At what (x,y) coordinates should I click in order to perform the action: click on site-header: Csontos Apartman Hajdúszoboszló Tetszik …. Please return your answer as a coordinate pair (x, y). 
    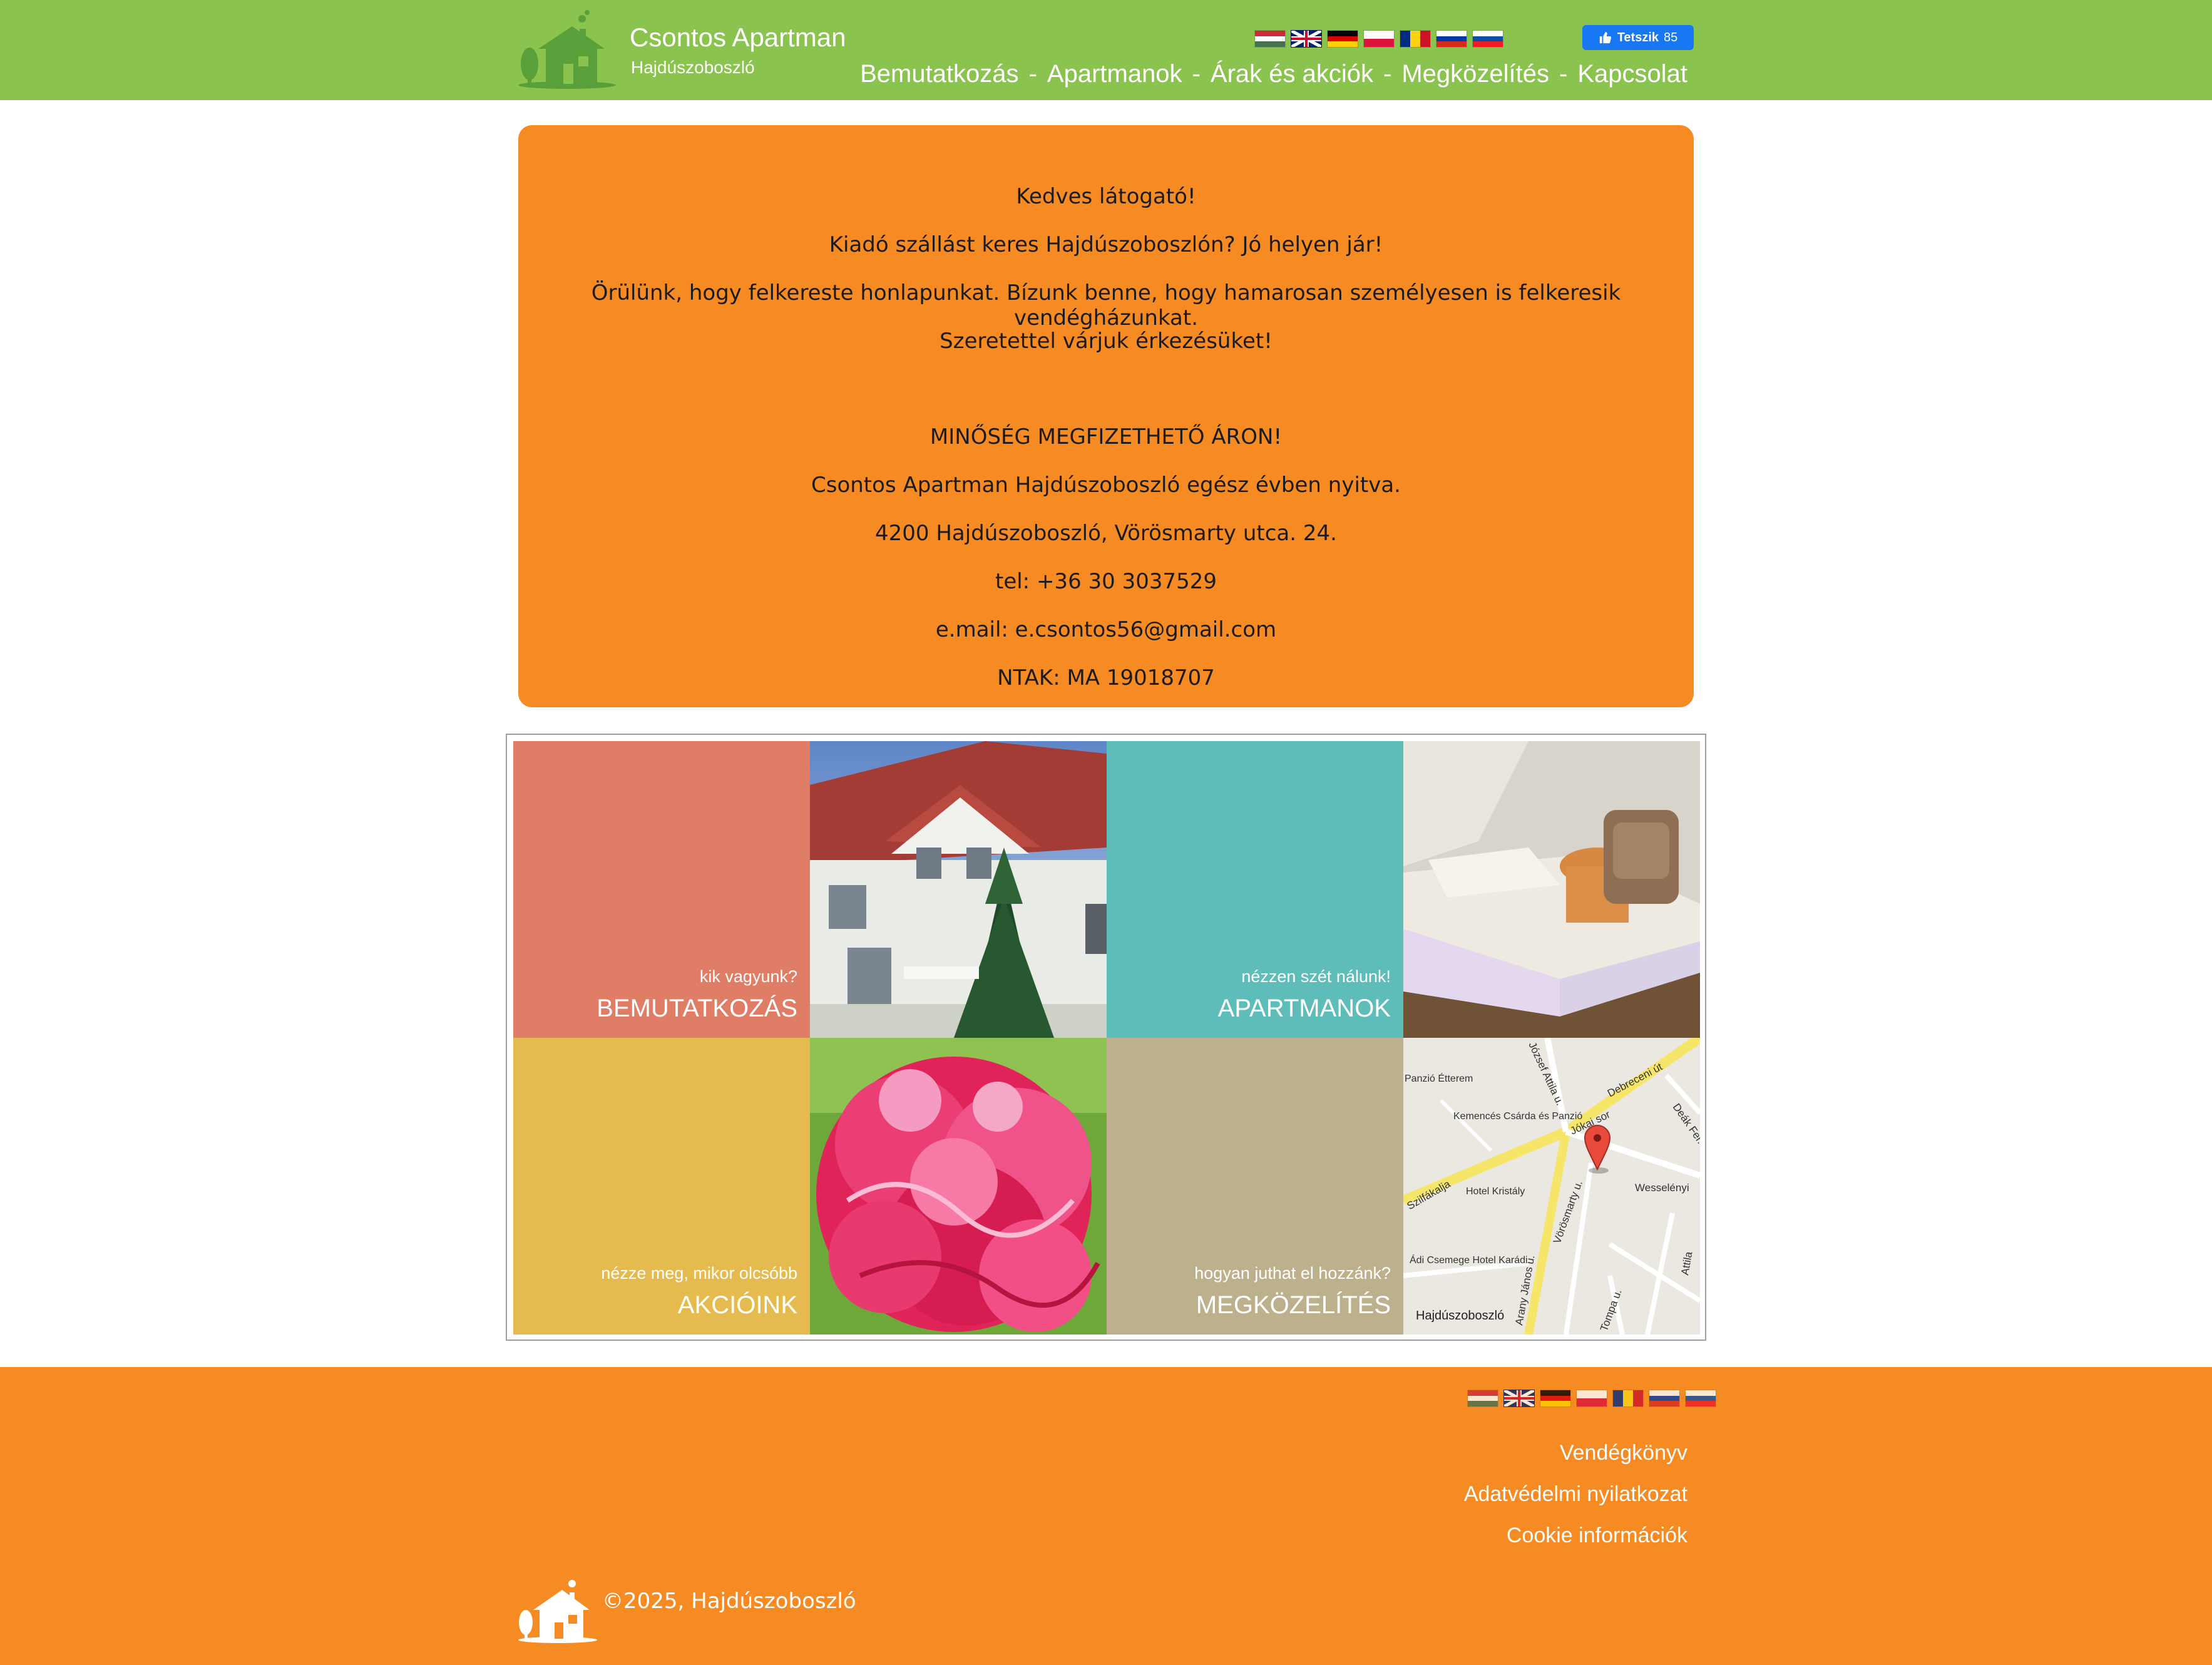
    Looking at the image, I should click on (1106, 50).